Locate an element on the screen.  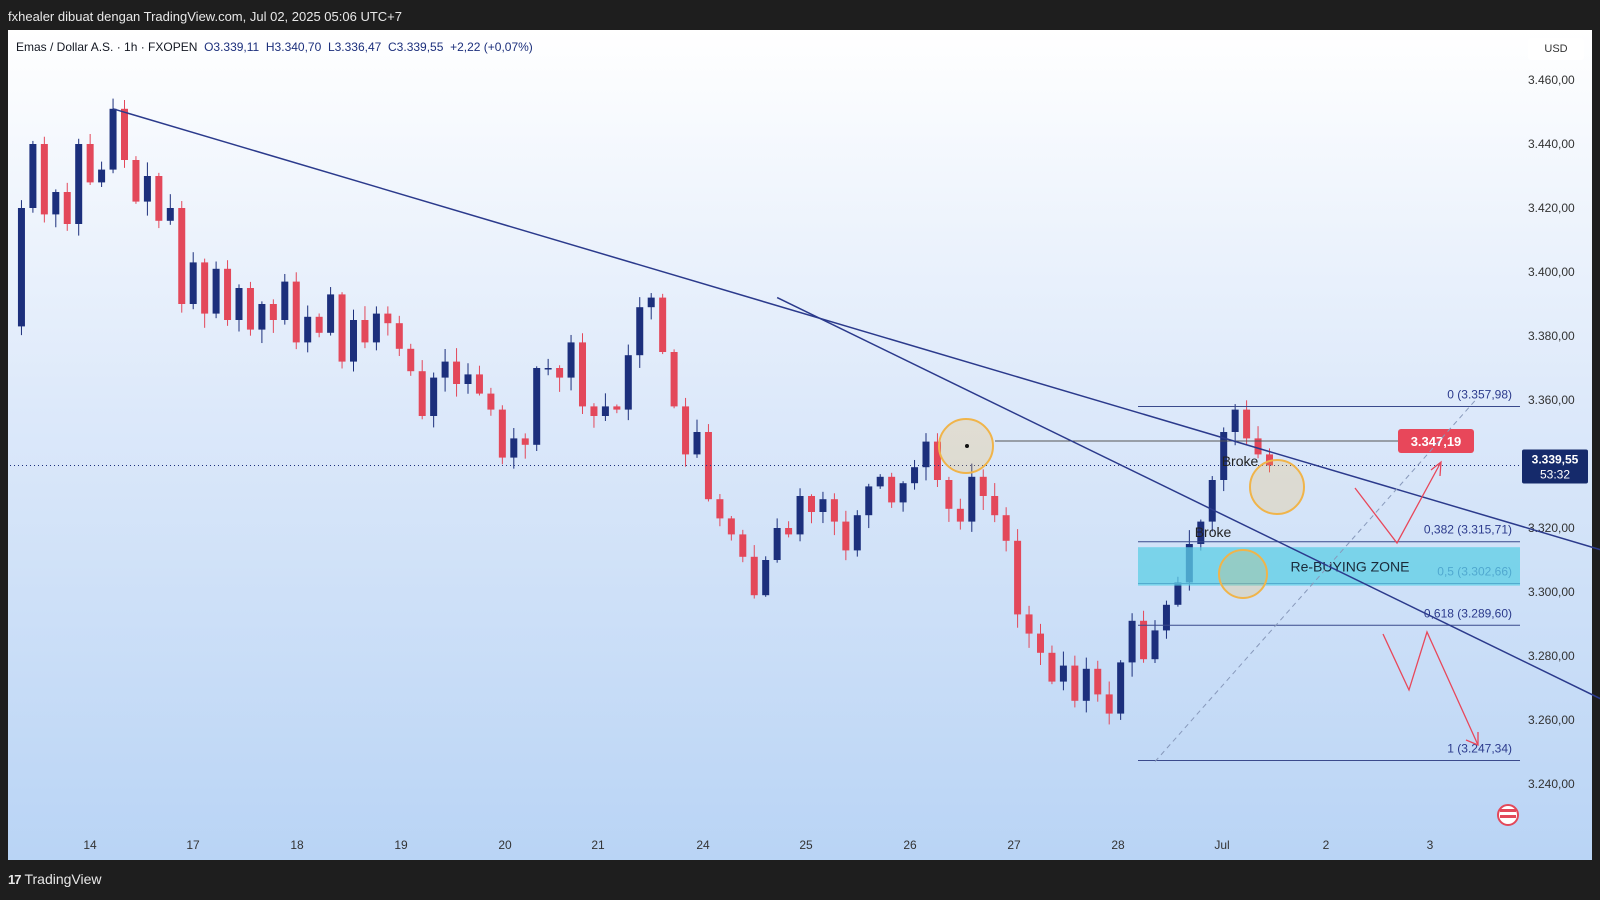
rebuying-zone-label: Re-BUYING ZONE is located at coordinates (1349, 566).